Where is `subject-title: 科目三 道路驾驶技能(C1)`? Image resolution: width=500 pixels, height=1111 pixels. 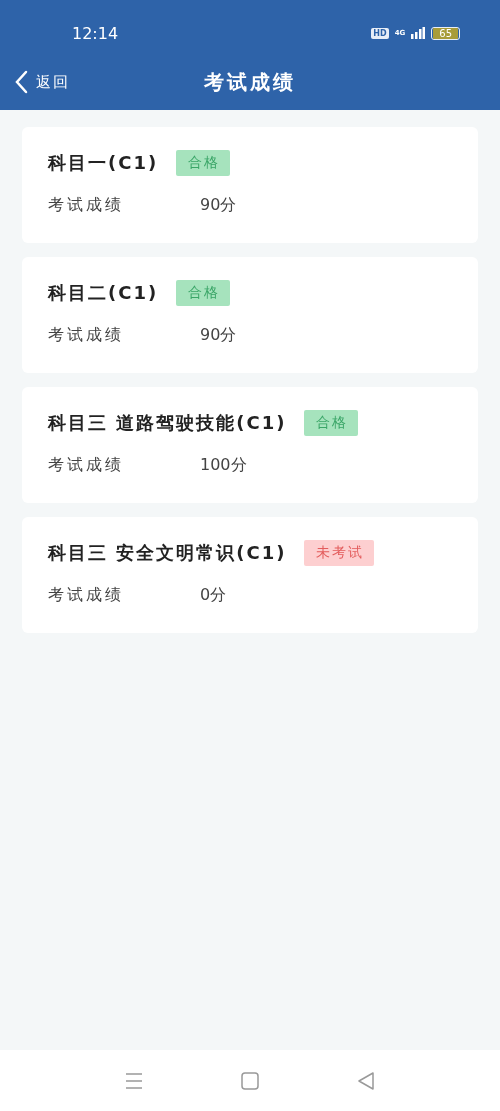
subject-title: 科目三 道路驾驶技能(C1) is located at coordinates (167, 423).